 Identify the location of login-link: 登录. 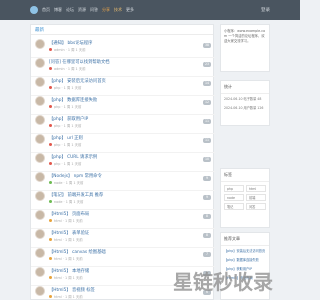
(265, 10).